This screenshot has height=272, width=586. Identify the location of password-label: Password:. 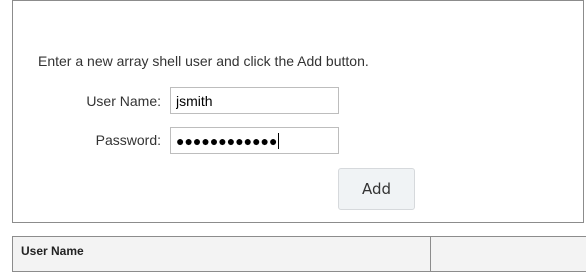
(128, 140).